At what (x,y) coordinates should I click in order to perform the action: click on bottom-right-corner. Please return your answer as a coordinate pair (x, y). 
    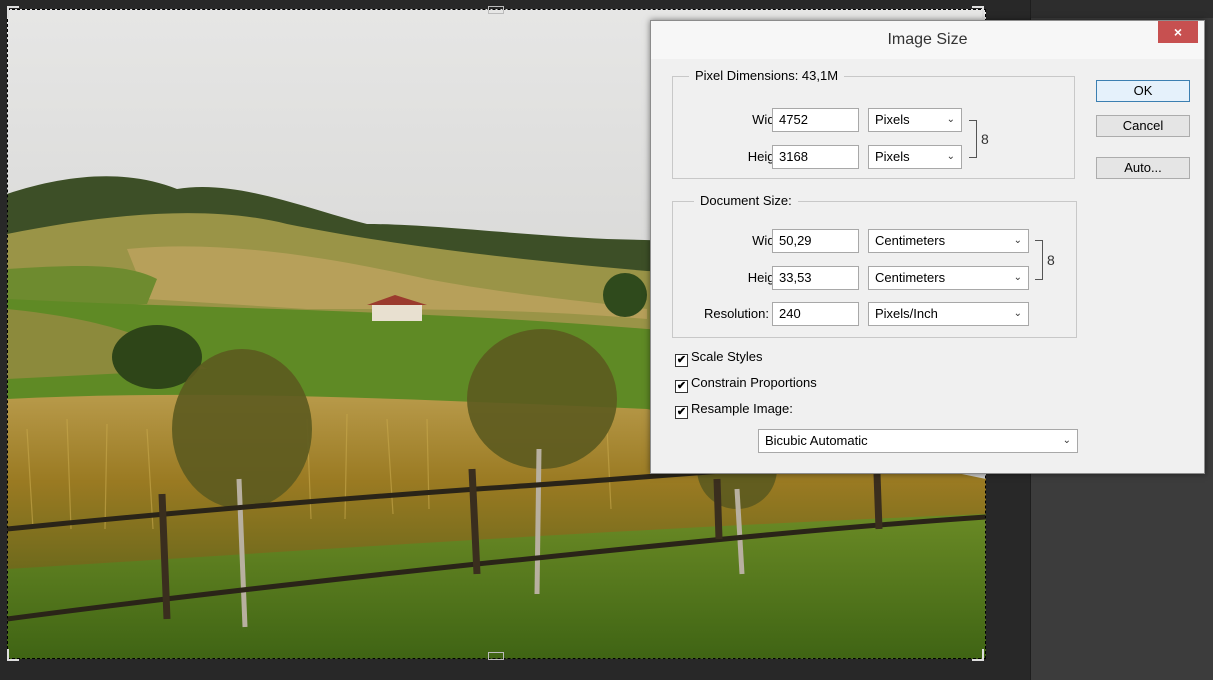
    Looking at the image, I should click on (978, 655).